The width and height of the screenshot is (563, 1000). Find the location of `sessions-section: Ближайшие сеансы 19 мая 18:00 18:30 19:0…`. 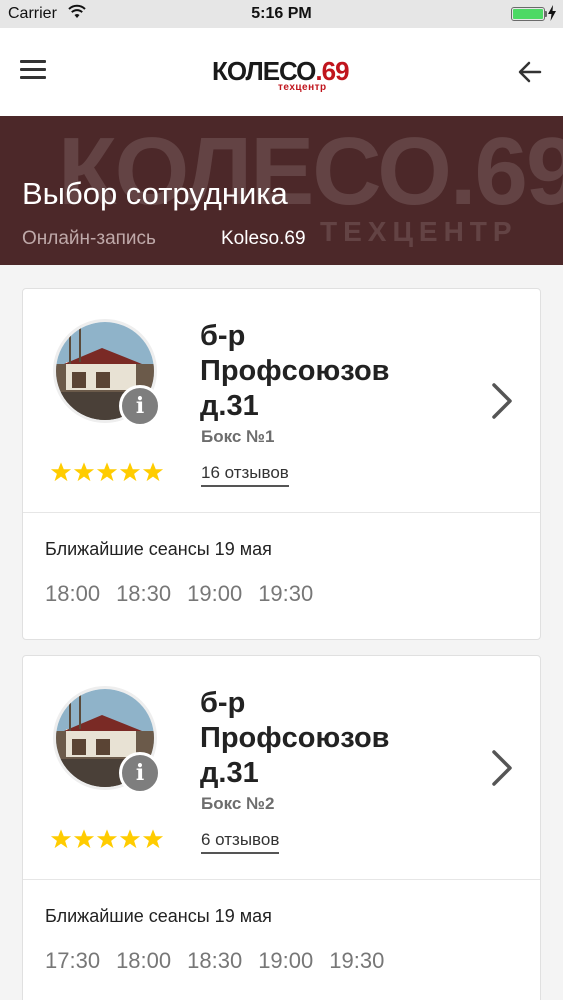

sessions-section: Ближайшие сеансы 19 мая 18:00 18:30 19:0… is located at coordinates (281, 576).